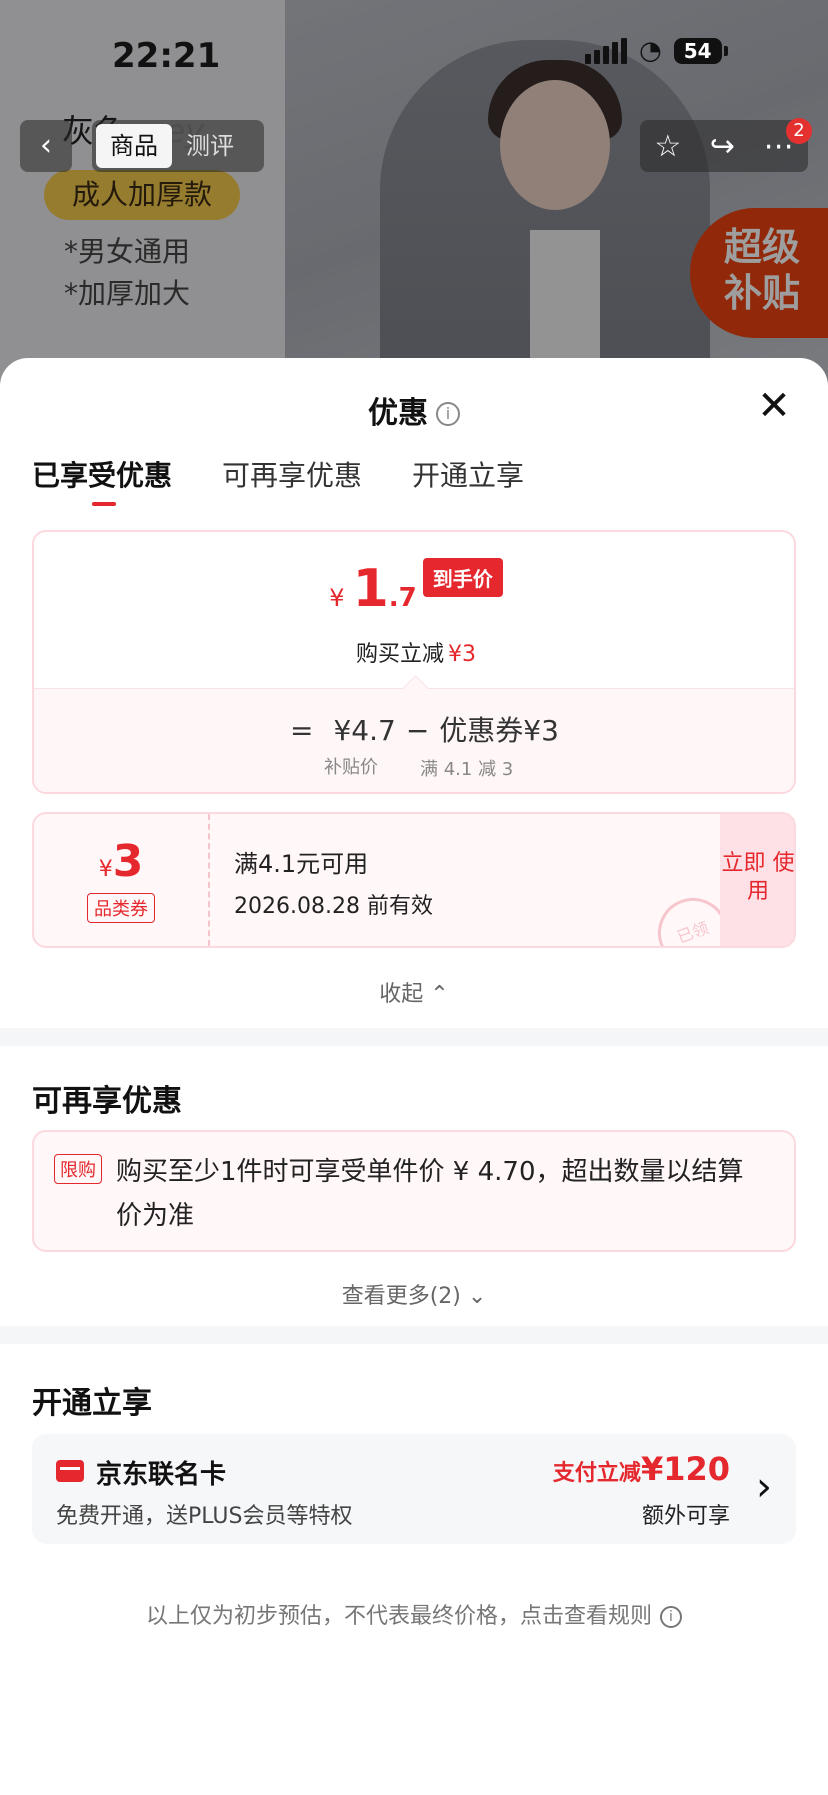  Describe the element at coordinates (121, 861) in the screenshot. I see `coupon-amount: ¥3` at that location.